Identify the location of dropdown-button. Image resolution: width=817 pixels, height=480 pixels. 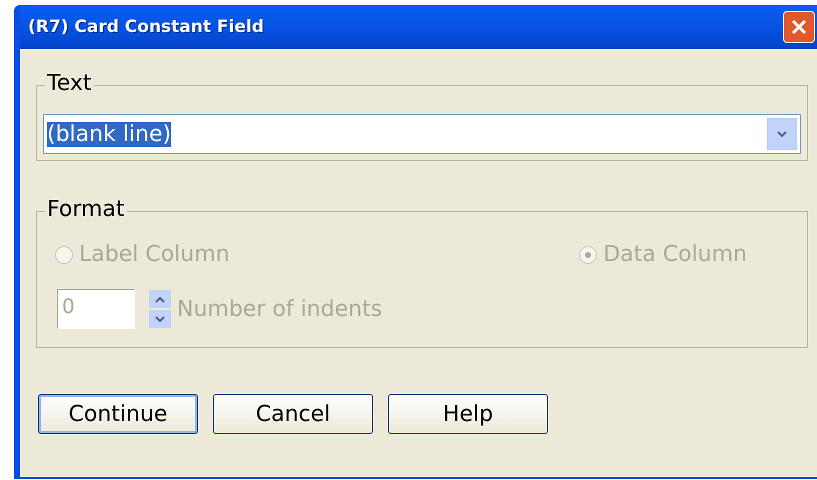
(781, 134).